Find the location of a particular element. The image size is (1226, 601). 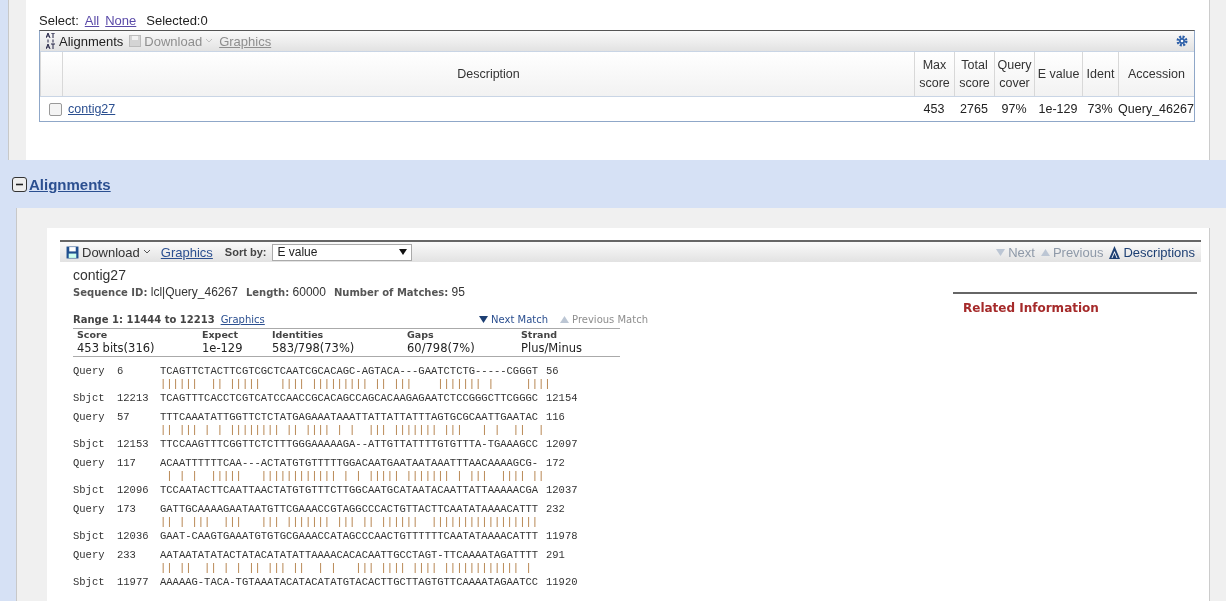

query-sequence: TCAGTTCTACTTCGTCGCTCAATCGCACAGC-AGTACA---GAATCTCTG-----CGGGT is located at coordinates (350, 371).